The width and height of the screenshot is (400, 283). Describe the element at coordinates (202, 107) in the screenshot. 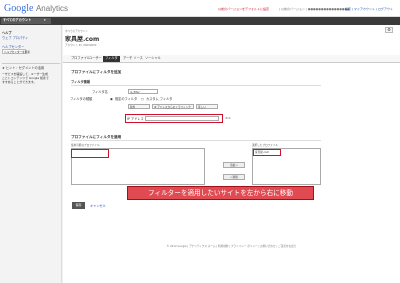

I see `filter-match-value: 等しい` at that location.